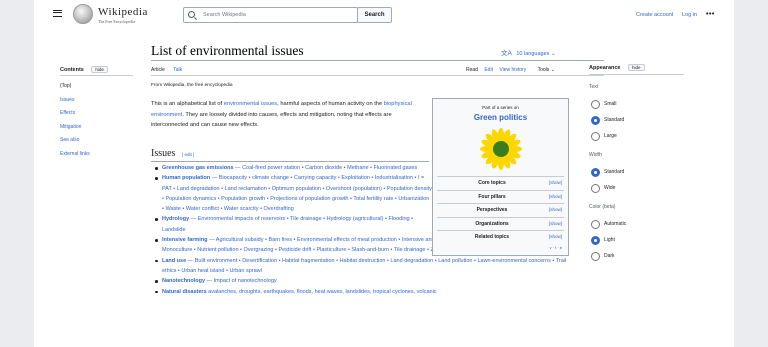 The height and width of the screenshot is (347, 768). I want to click on section-title: Issues, so click(163, 153).